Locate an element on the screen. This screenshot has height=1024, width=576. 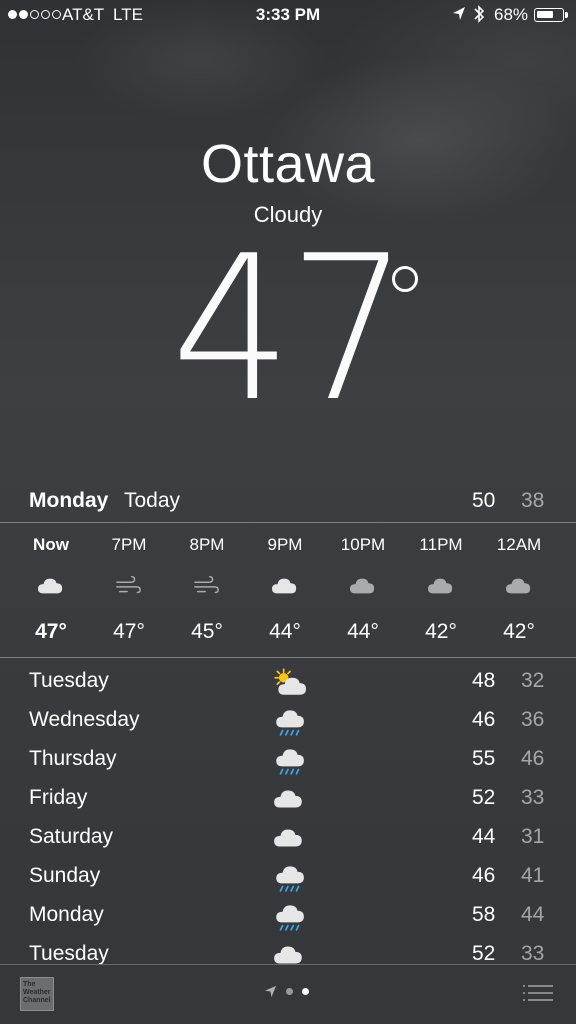
hour-temp: 45° is located at coordinates (207, 631).